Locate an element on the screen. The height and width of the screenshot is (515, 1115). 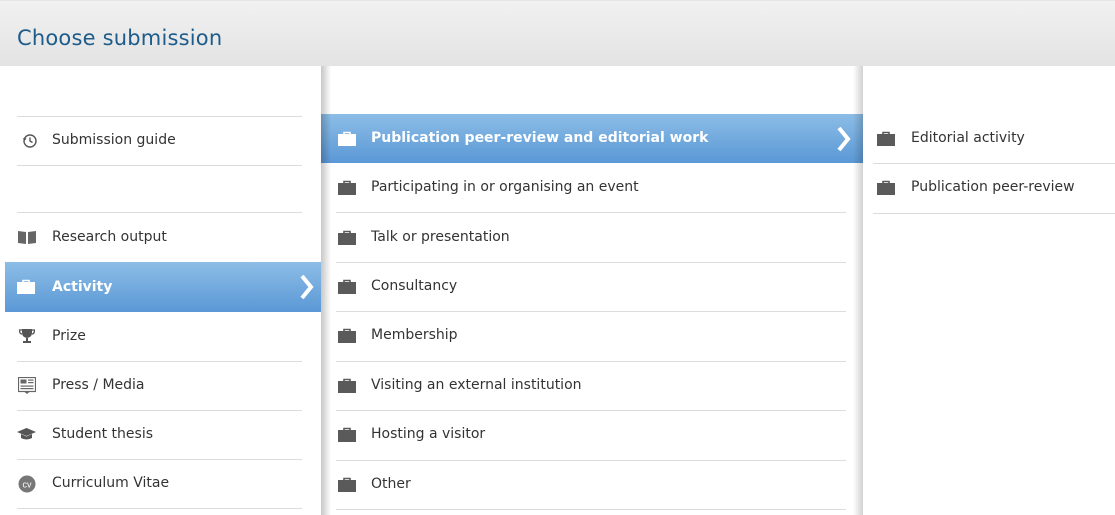
menu-item-label: Other is located at coordinates (391, 484).